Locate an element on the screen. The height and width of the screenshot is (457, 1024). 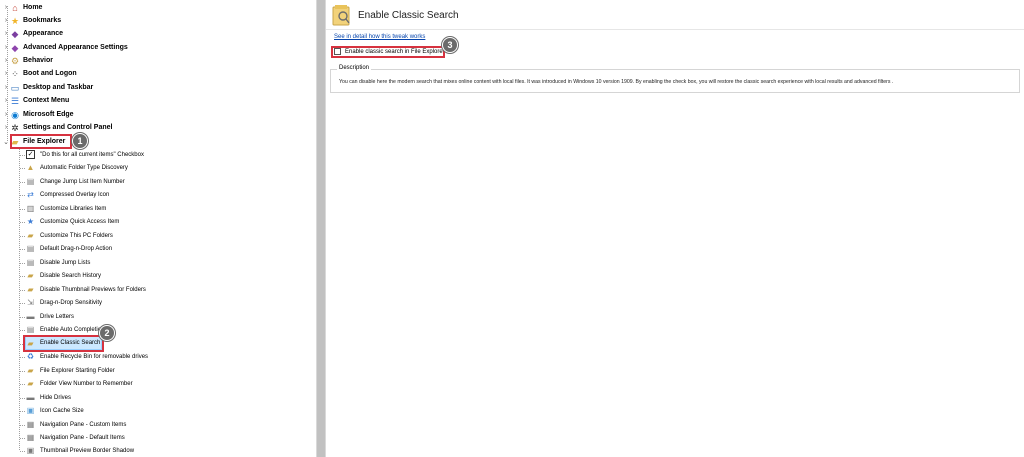
tree-item-settings-control-panel: › ✲ Settings and Control Panel is located at coordinates (57, 127).